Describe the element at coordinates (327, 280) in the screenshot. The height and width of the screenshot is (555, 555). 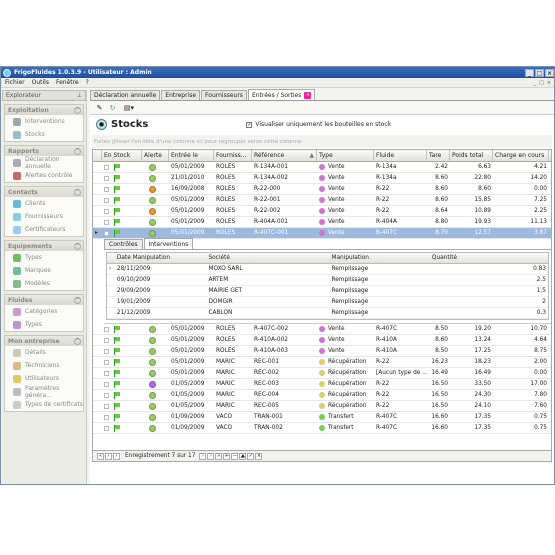
I see `detail-row: 09/10/2009 ARTEM Remplissage 2.5` at that location.